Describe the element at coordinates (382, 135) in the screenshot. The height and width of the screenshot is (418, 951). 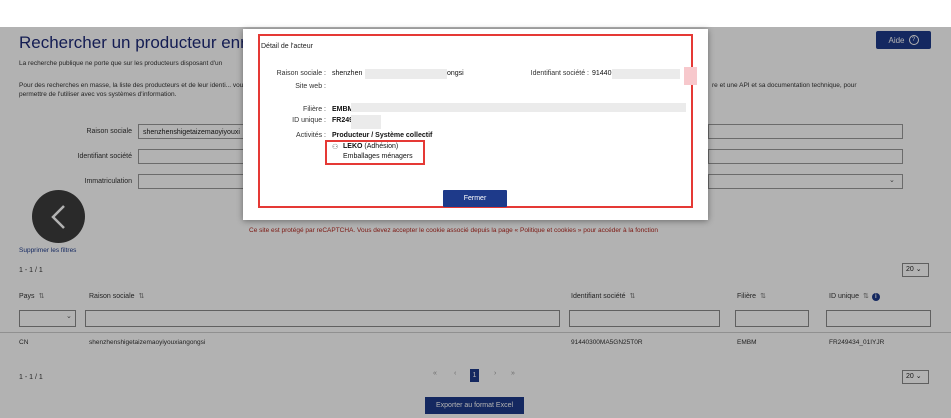
I see `activites-value: Producteur / Système collectif` at that location.